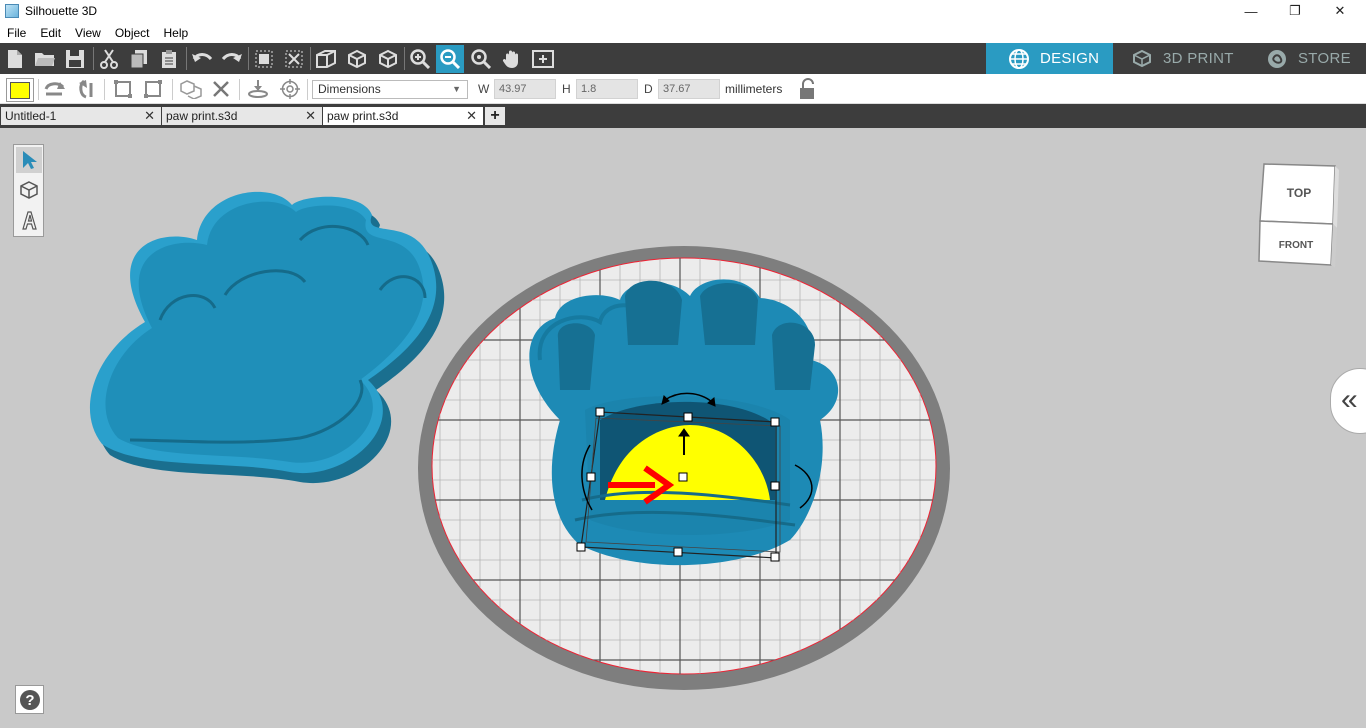 The image size is (1366, 728). What do you see at coordinates (566, 89) in the screenshot?
I see `height-label: H` at bounding box center [566, 89].